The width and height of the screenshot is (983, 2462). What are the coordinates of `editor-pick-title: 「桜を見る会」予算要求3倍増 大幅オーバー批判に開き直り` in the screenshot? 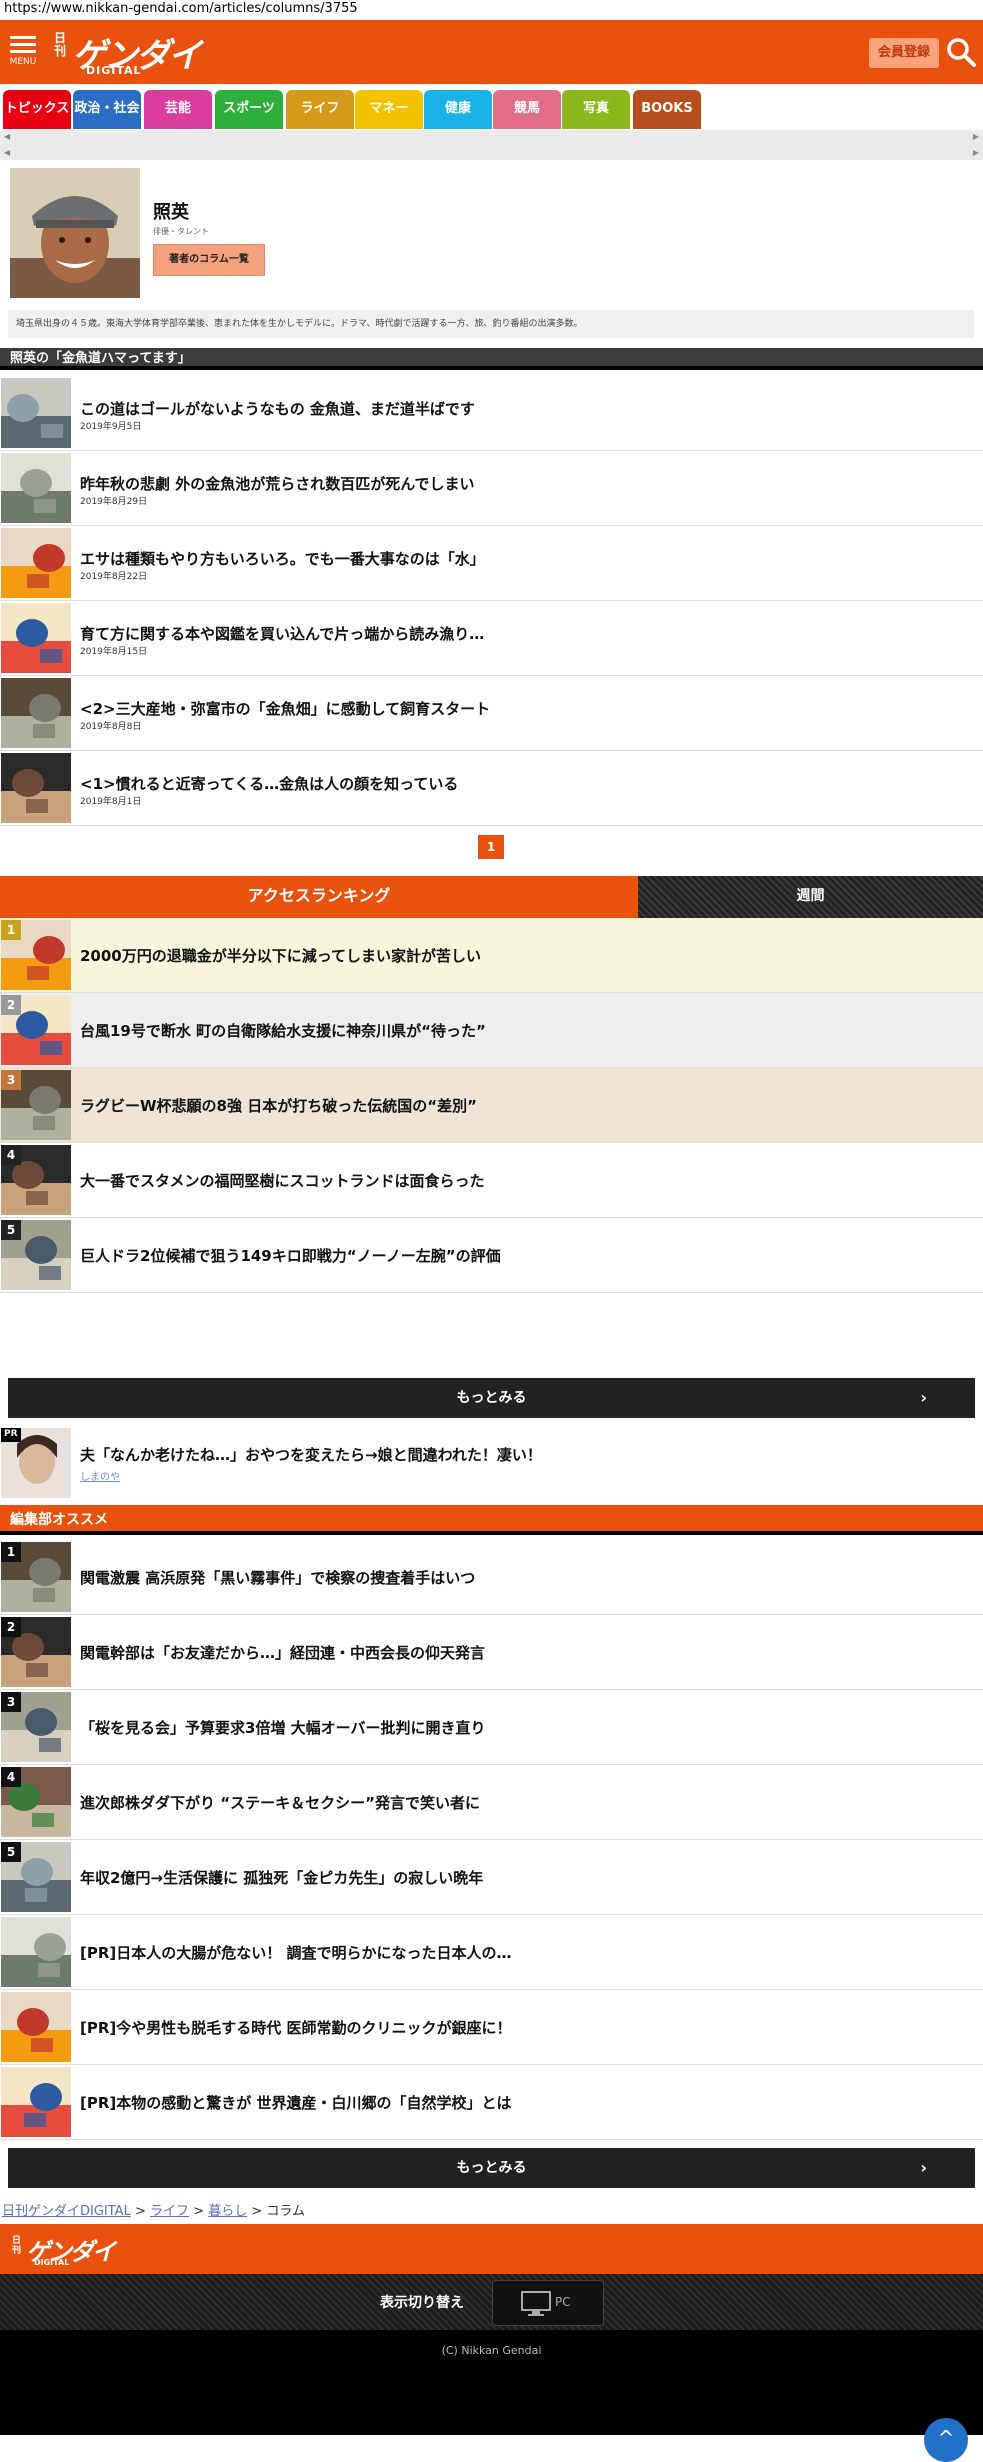 It's located at (283, 1727).